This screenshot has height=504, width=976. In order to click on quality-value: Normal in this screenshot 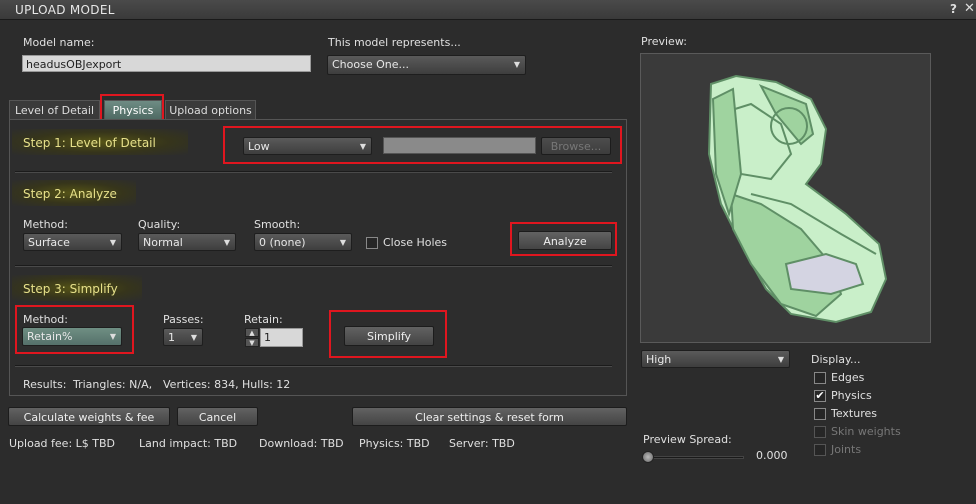, I will do `click(163, 242)`.